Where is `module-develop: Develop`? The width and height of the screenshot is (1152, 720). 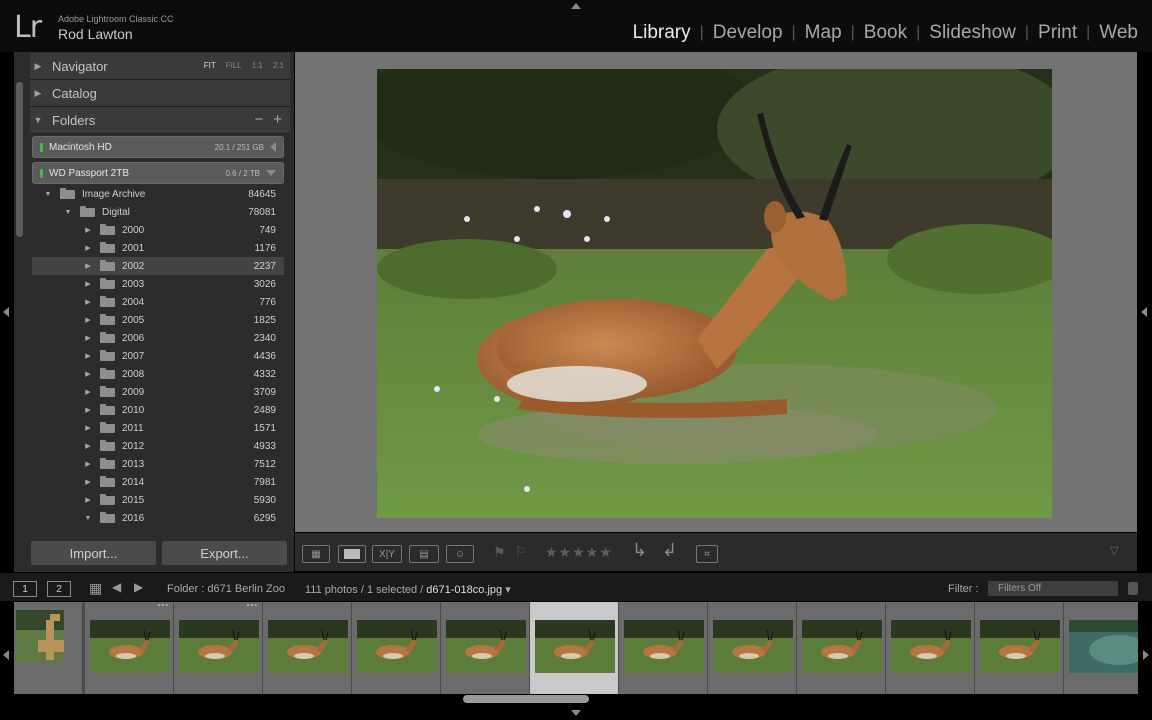 module-develop: Develop is located at coordinates (748, 33).